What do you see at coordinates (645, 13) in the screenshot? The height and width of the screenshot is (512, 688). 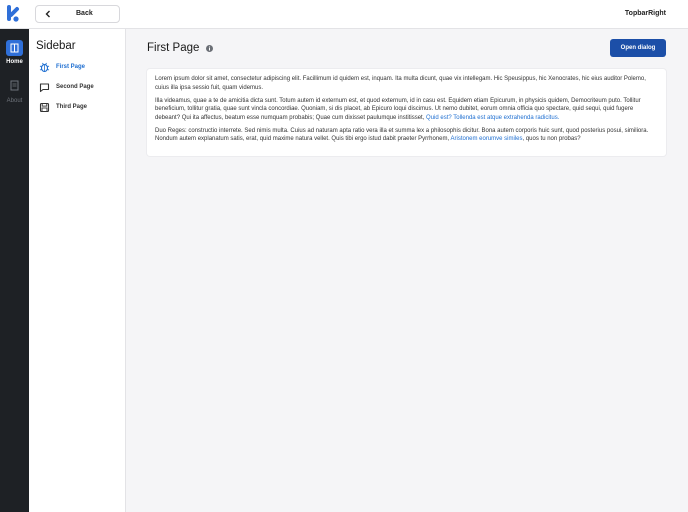 I see `topbar-right-label: TopbarRight` at bounding box center [645, 13].